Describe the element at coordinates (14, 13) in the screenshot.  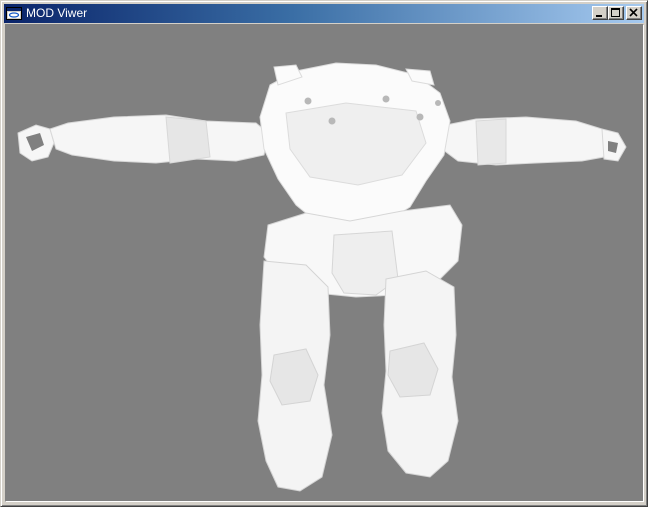
I see `app-window-icon` at that location.